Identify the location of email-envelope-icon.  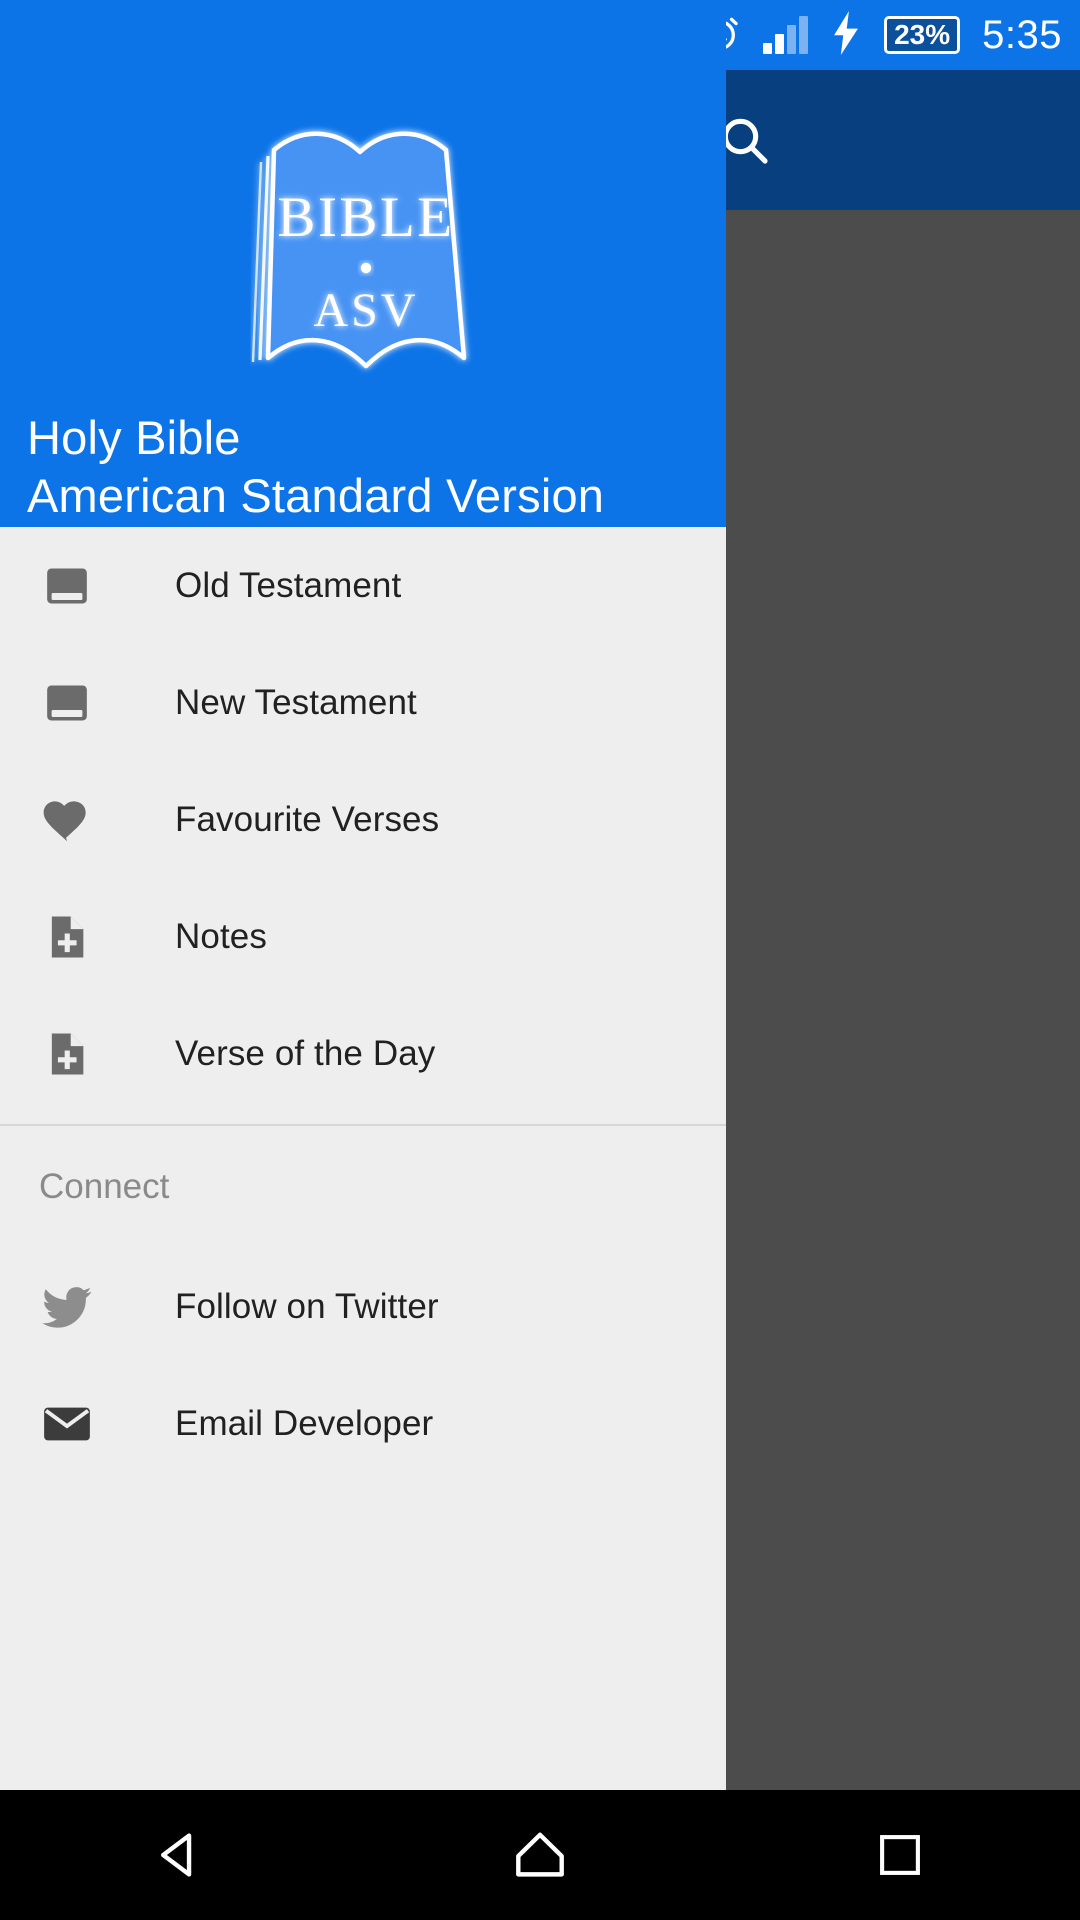
(67, 1424).